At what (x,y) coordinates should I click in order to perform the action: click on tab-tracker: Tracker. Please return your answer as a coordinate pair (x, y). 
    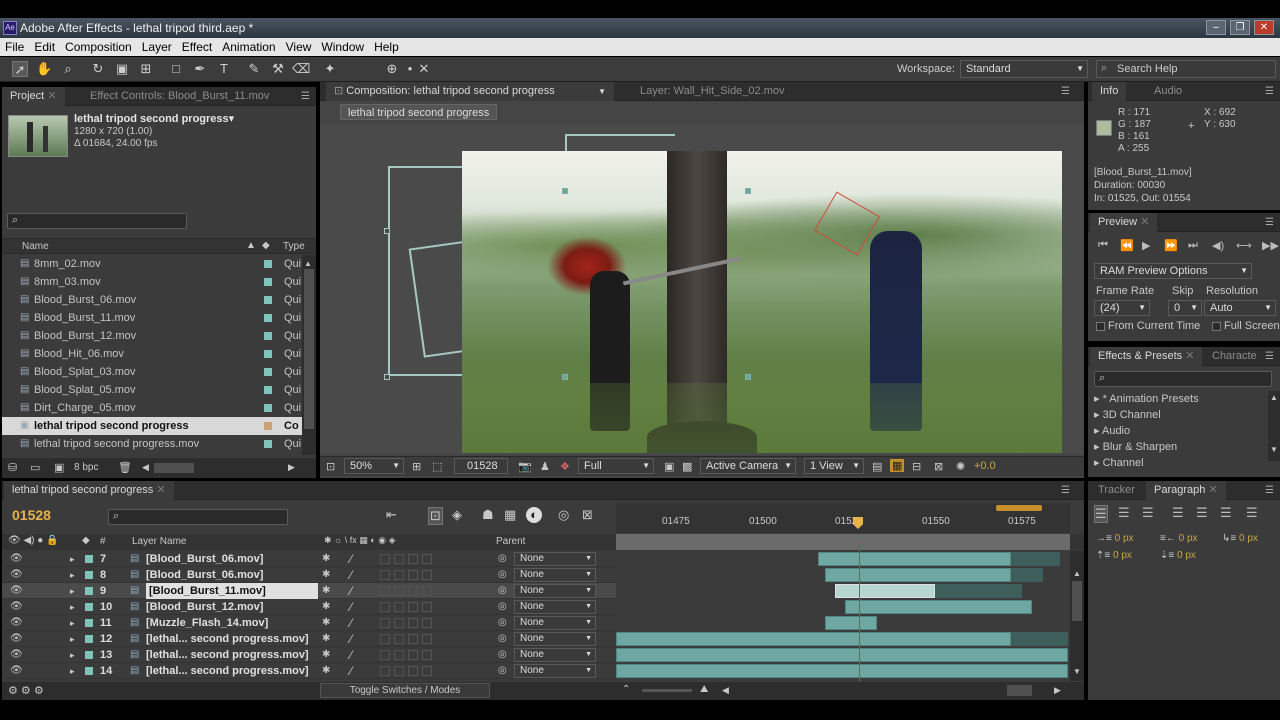
    Looking at the image, I should click on (1116, 490).